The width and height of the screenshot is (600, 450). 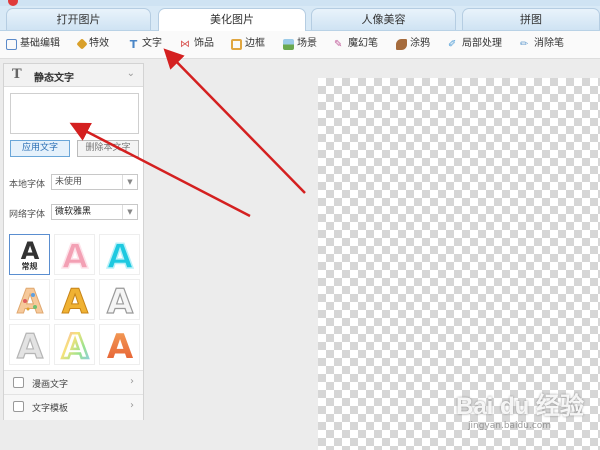 I want to click on tool-eraser-pen: ✏ 消除笔, so click(x=542, y=44).